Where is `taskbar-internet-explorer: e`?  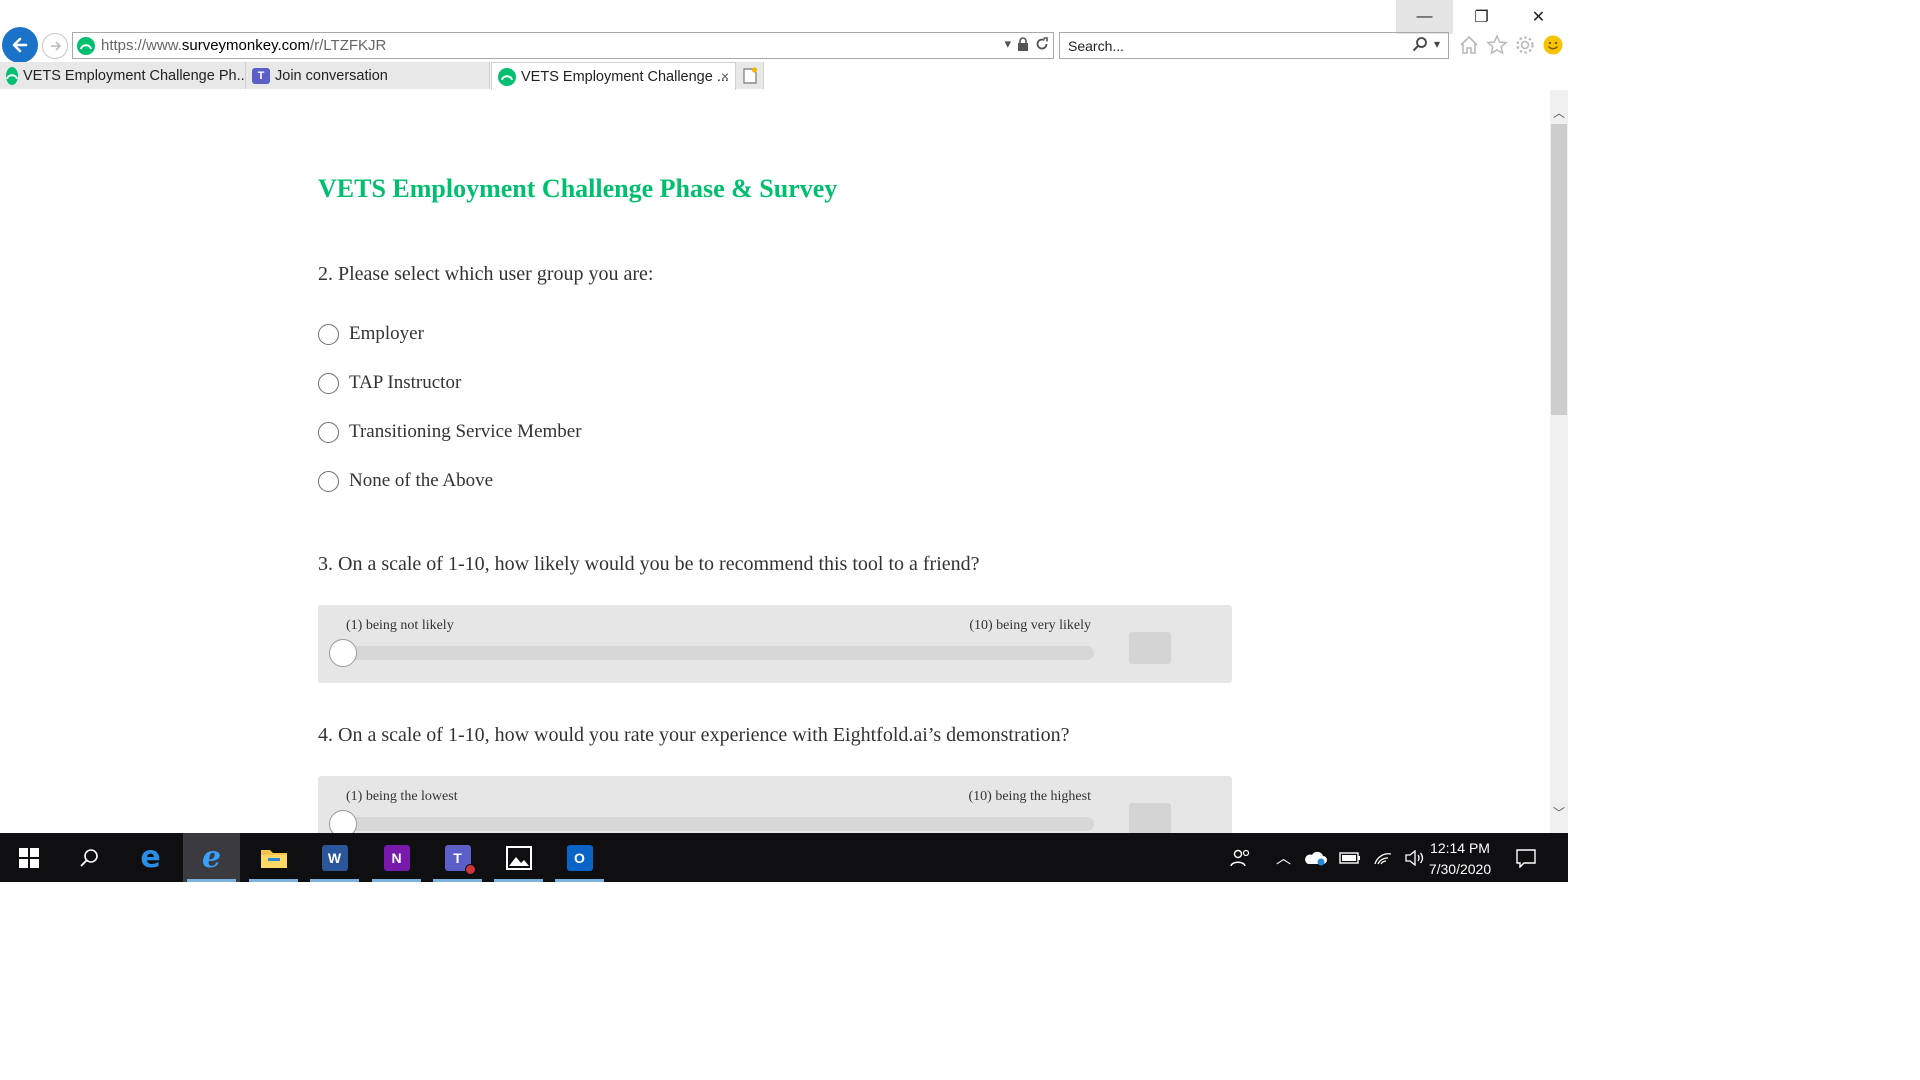
taskbar-internet-explorer: e is located at coordinates (211, 857).